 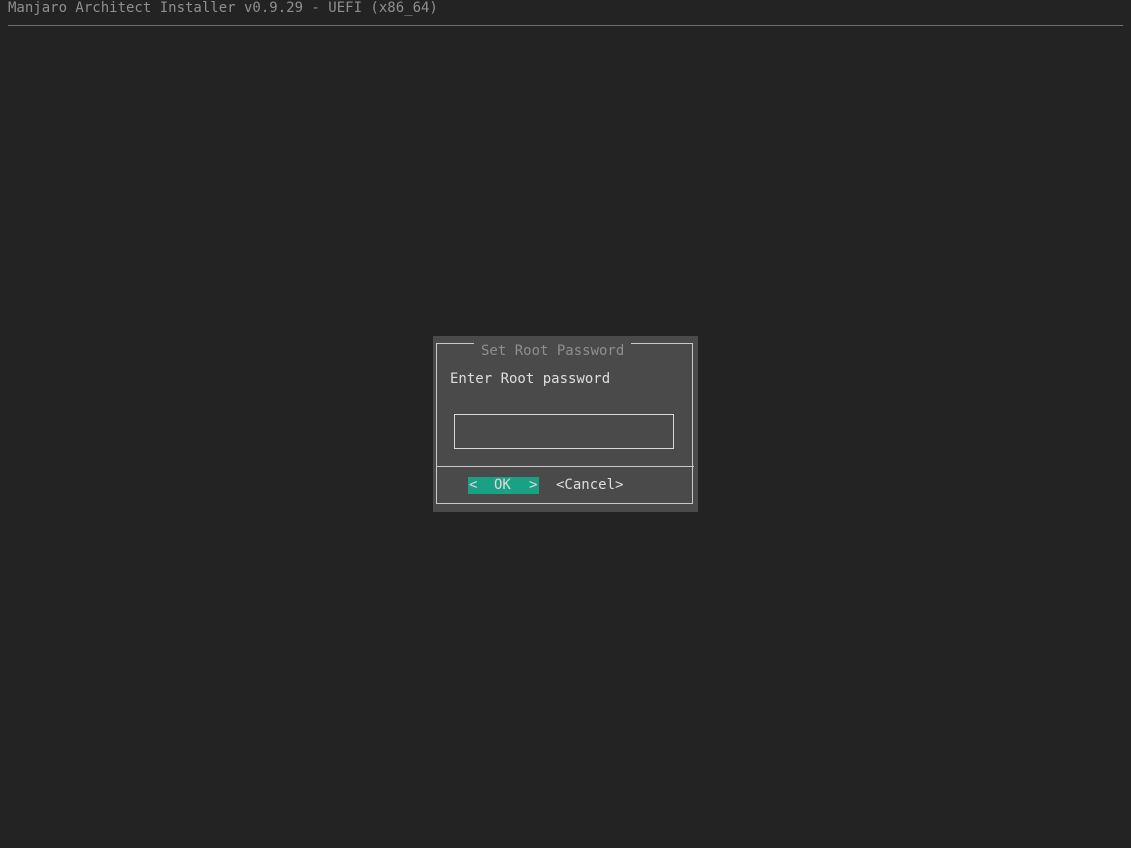 What do you see at coordinates (589, 485) in the screenshot?
I see `cancel-button: <Cancel>` at bounding box center [589, 485].